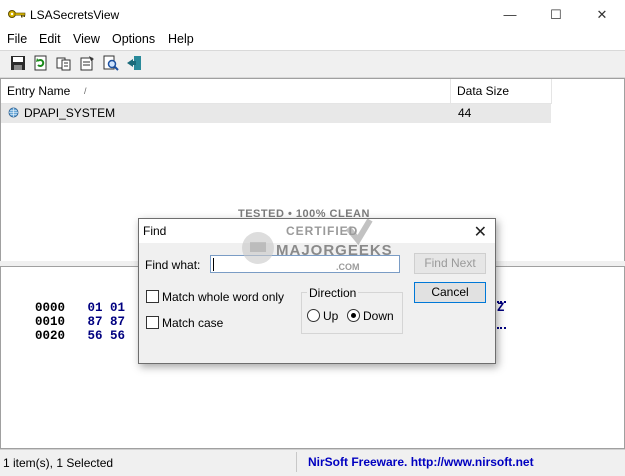 The width and height of the screenshot is (625, 476). I want to click on sort-indicator-icon: /, so click(85, 91).